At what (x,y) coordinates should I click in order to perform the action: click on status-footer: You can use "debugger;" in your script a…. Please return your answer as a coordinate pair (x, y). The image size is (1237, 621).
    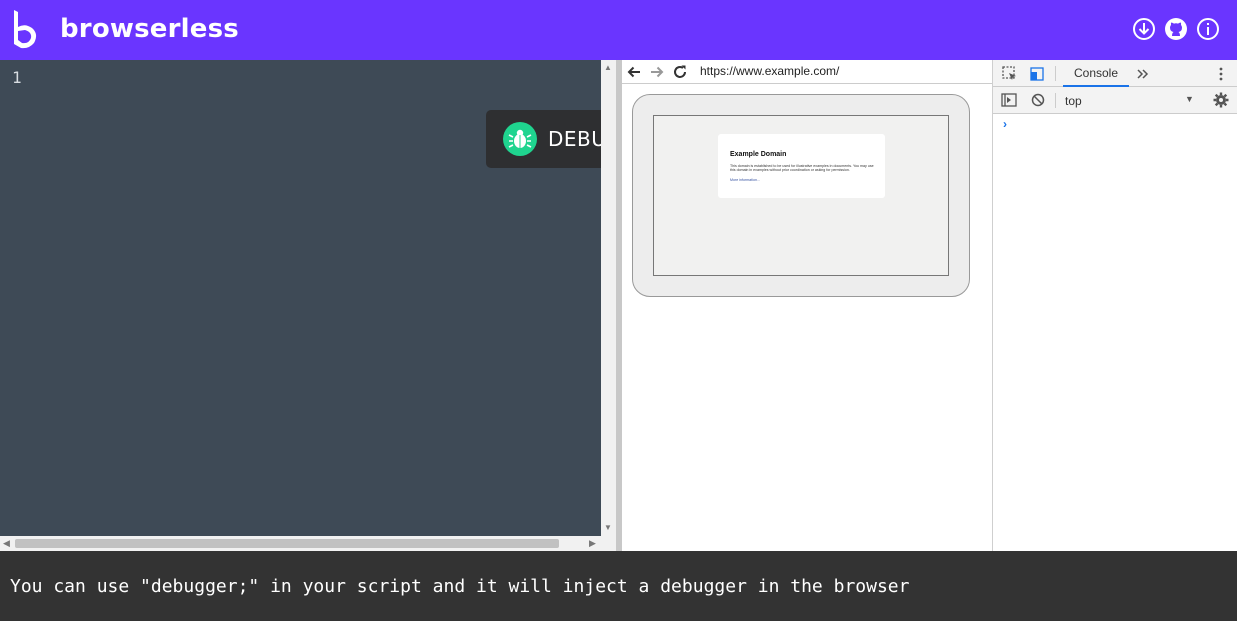
    Looking at the image, I should click on (618, 586).